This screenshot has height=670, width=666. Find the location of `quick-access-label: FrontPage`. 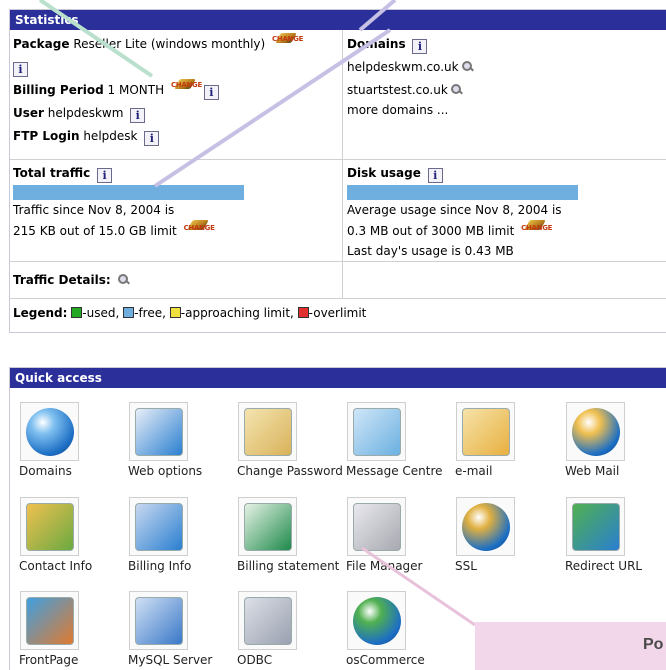

quick-access-label: FrontPage is located at coordinates (73, 660).